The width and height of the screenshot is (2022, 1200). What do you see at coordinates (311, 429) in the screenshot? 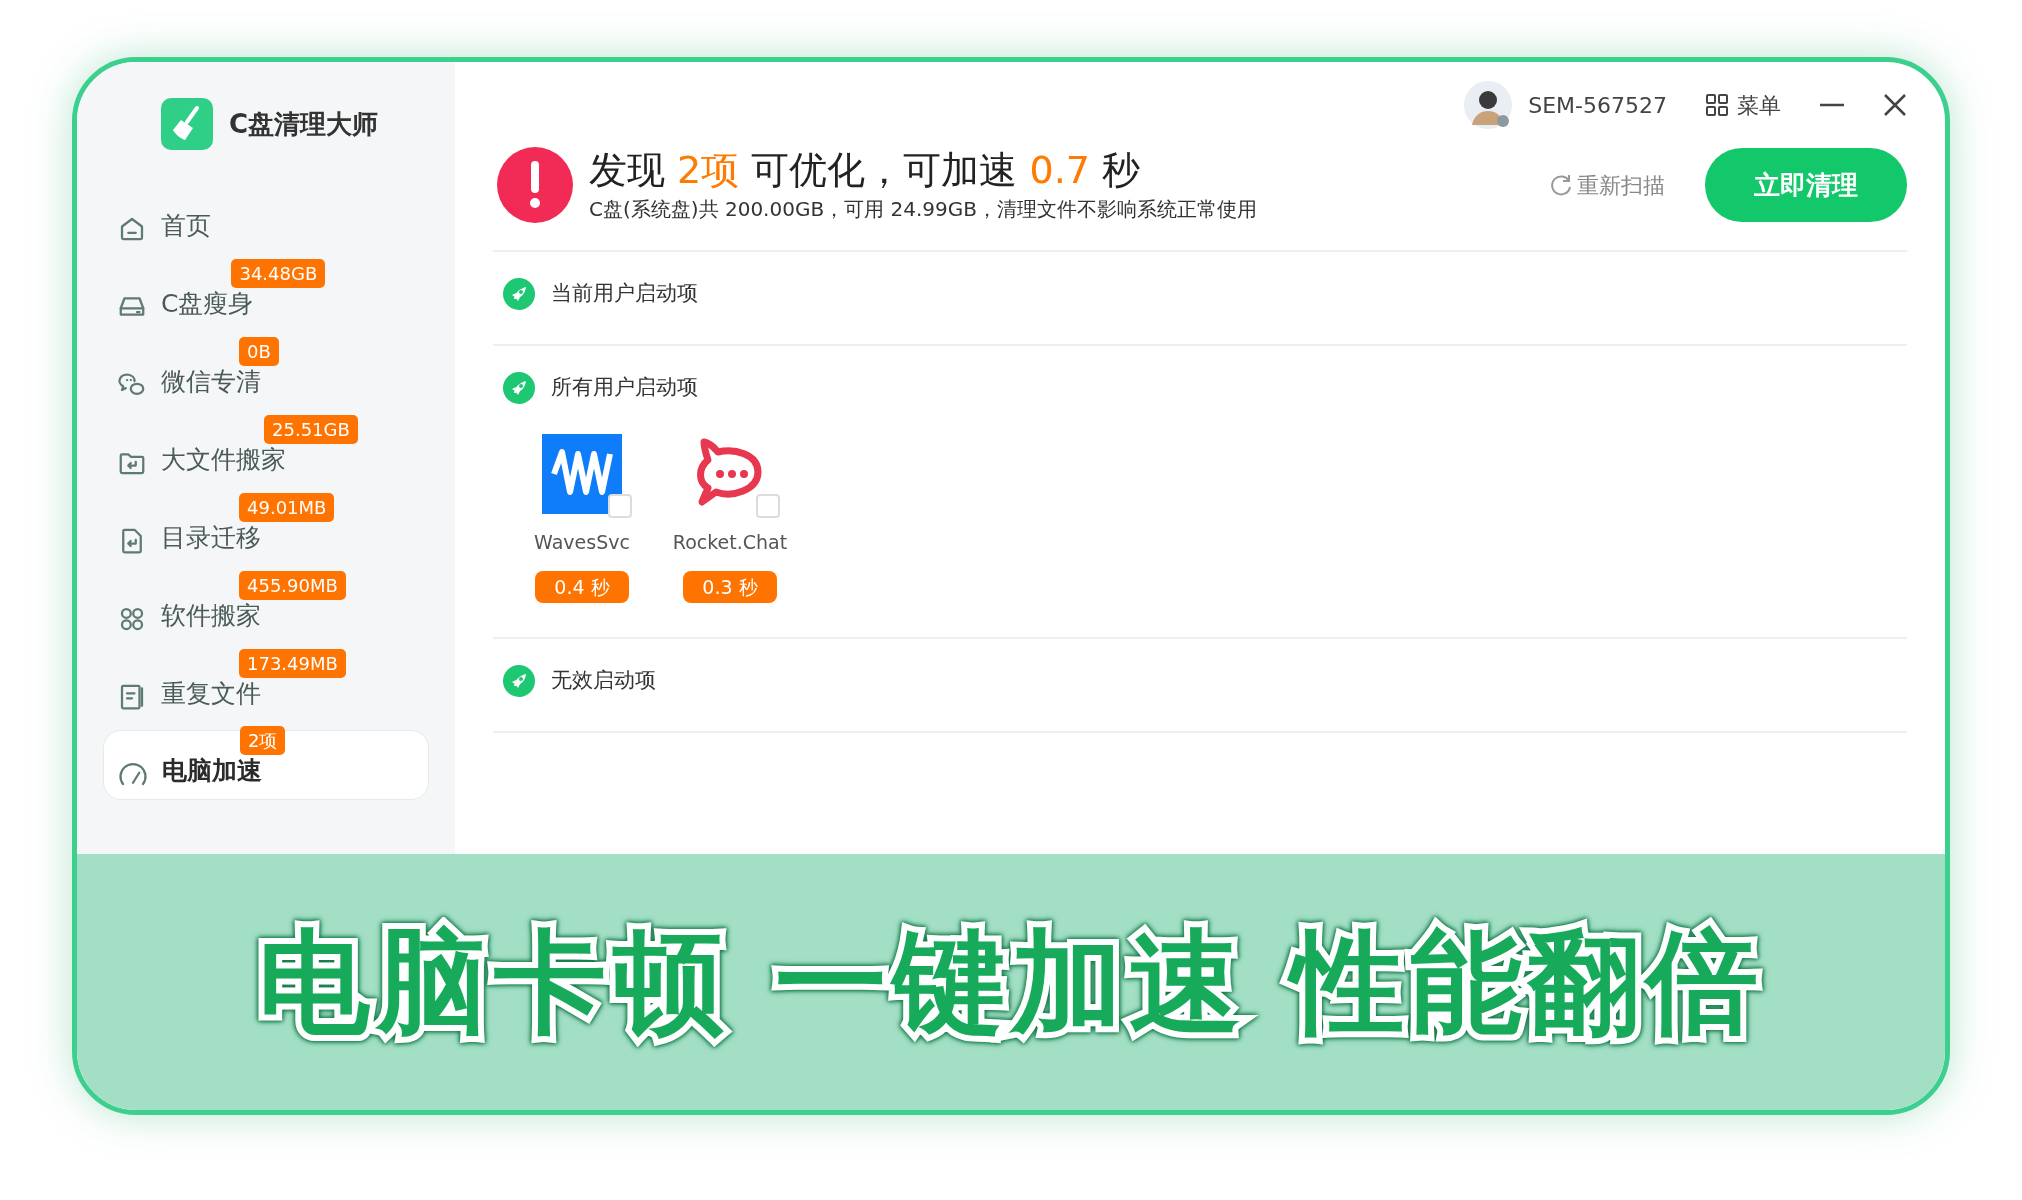
I see `count-badge: 25.51GB` at bounding box center [311, 429].